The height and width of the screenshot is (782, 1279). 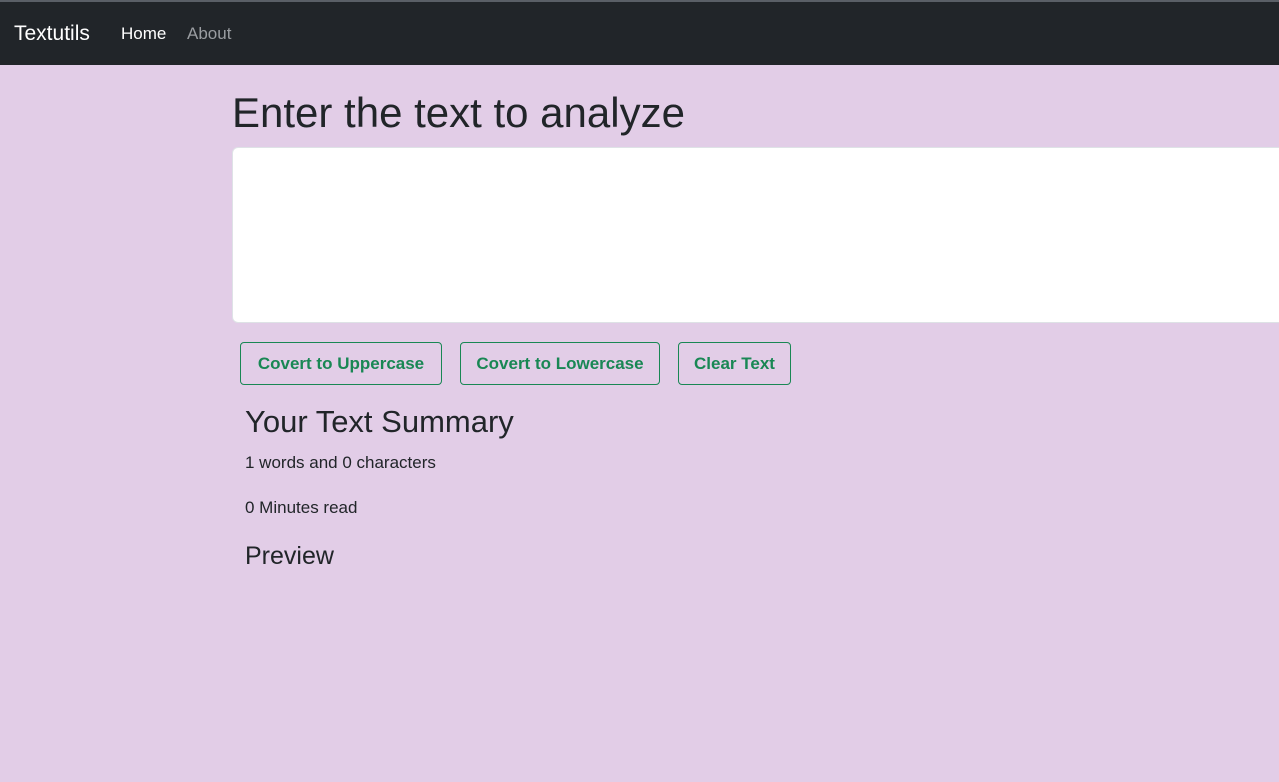 What do you see at coordinates (143, 34) in the screenshot?
I see `nav-link-home: Home` at bounding box center [143, 34].